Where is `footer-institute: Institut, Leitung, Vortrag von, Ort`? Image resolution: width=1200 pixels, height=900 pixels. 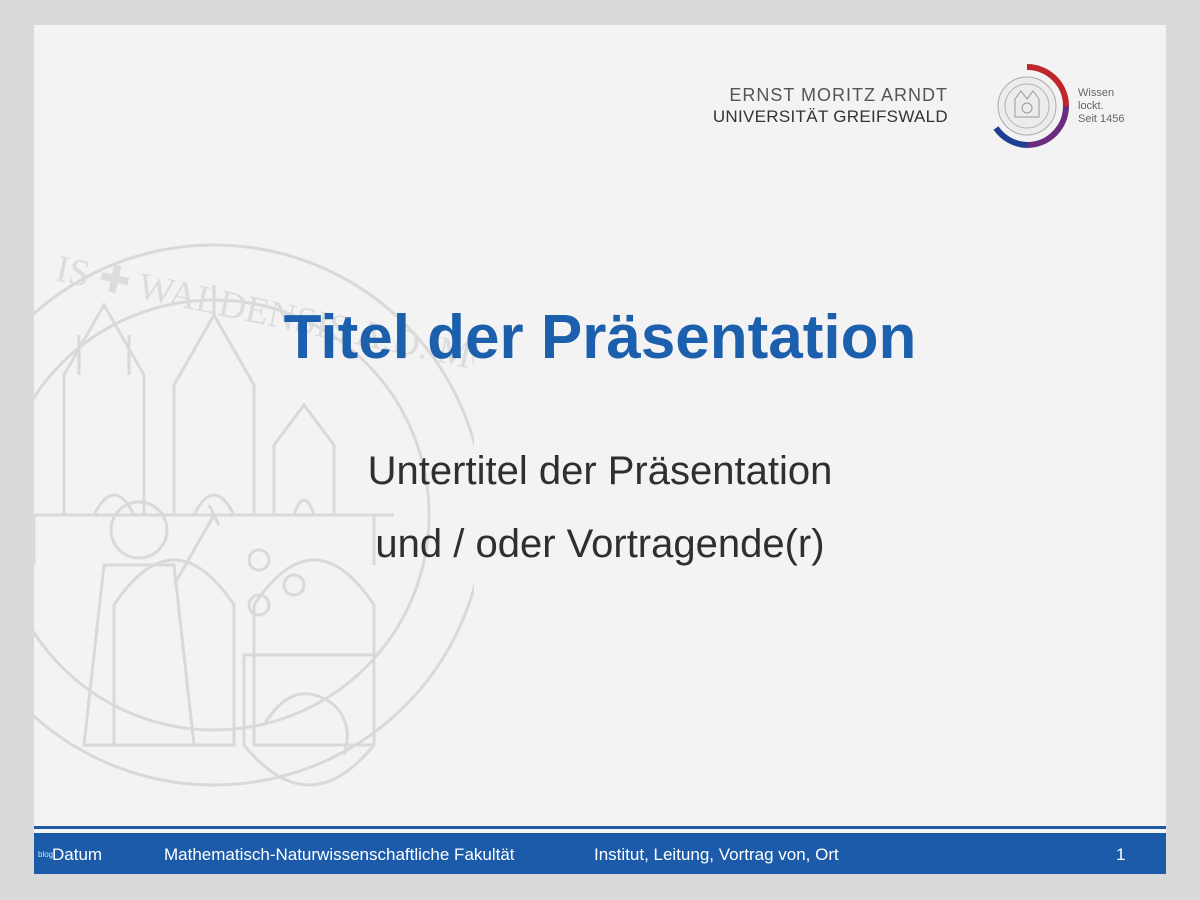 footer-institute: Institut, Leitung, Vortrag von, Ort is located at coordinates (716, 855).